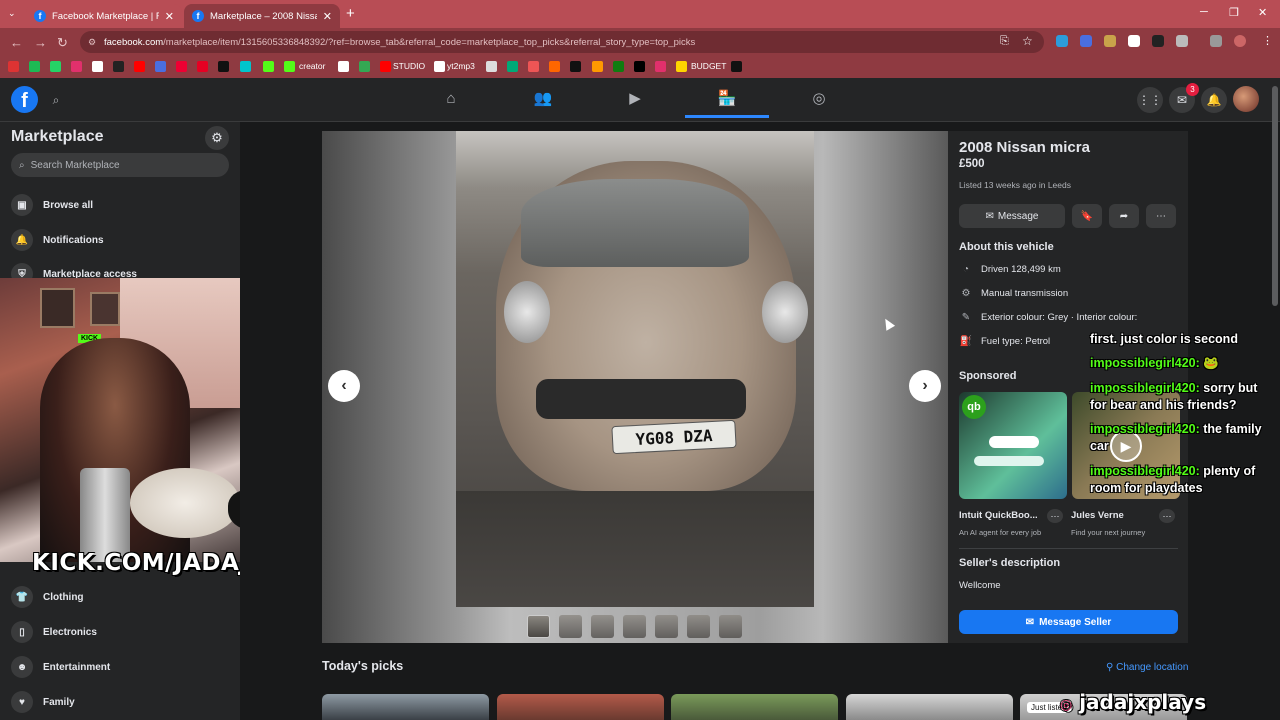 The width and height of the screenshot is (1280, 720). Describe the element at coordinates (409, 66) in the screenshot. I see `bookmark-studio: STUDIO` at that location.